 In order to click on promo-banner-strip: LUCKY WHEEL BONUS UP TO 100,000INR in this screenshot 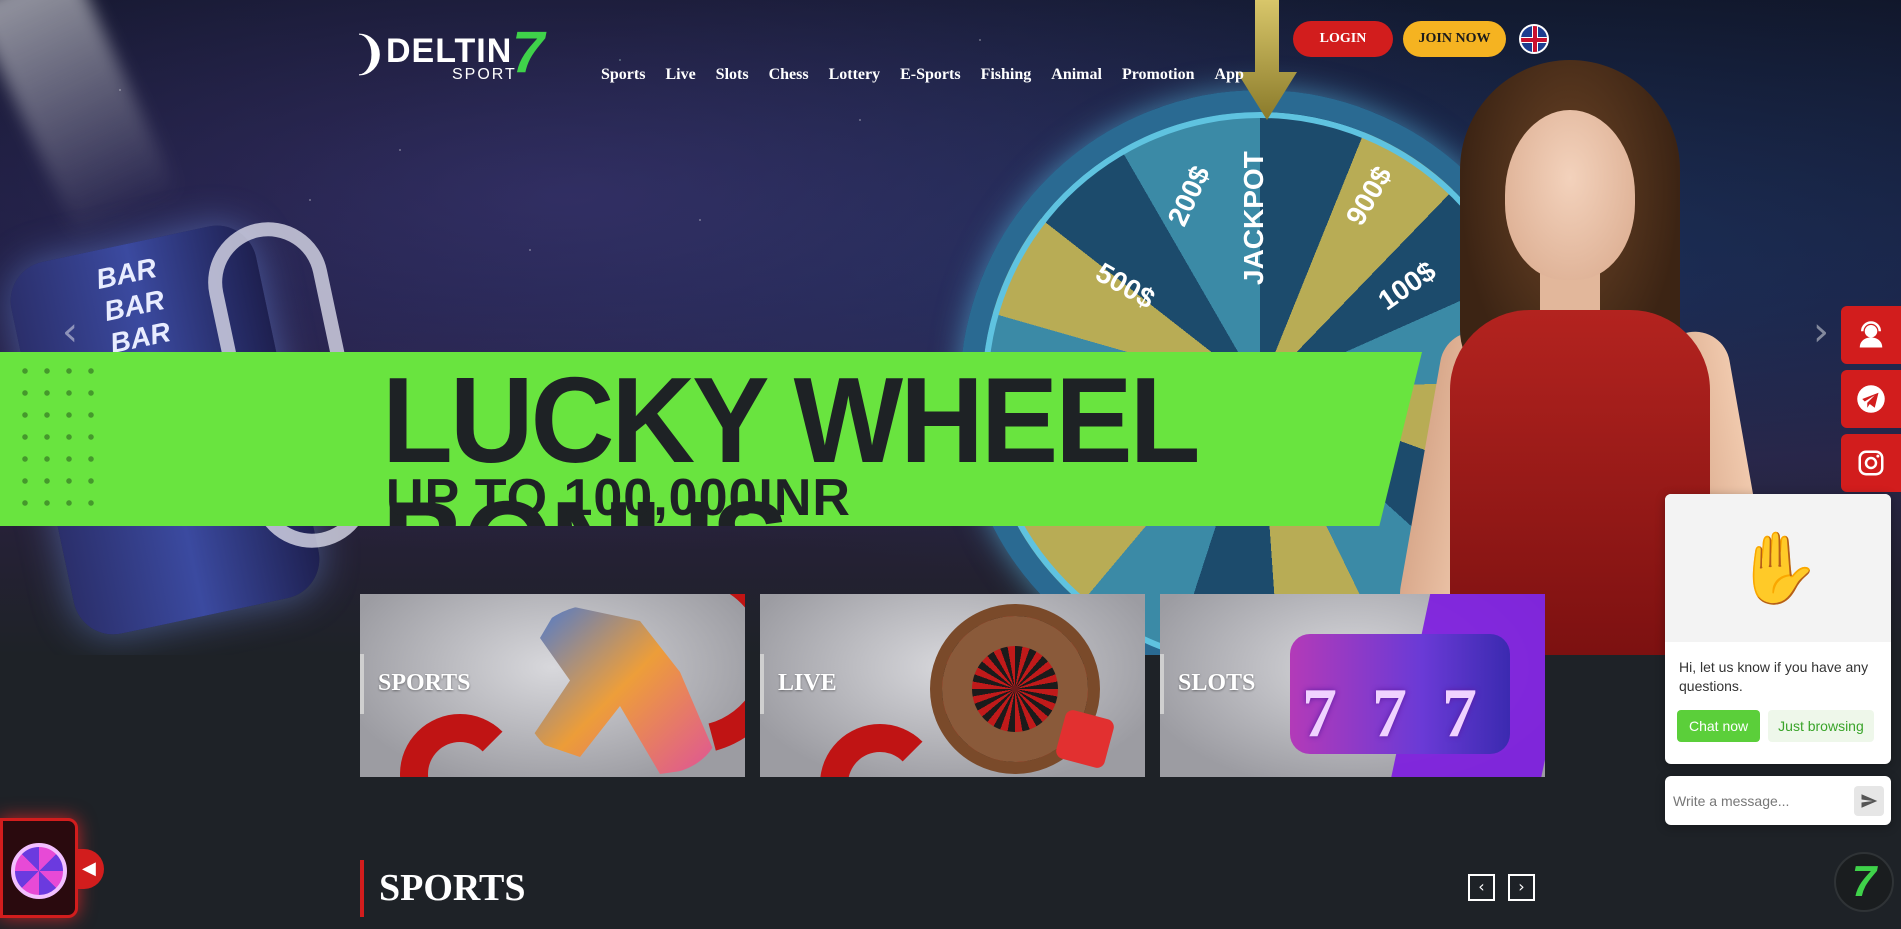, I will do `click(711, 439)`.